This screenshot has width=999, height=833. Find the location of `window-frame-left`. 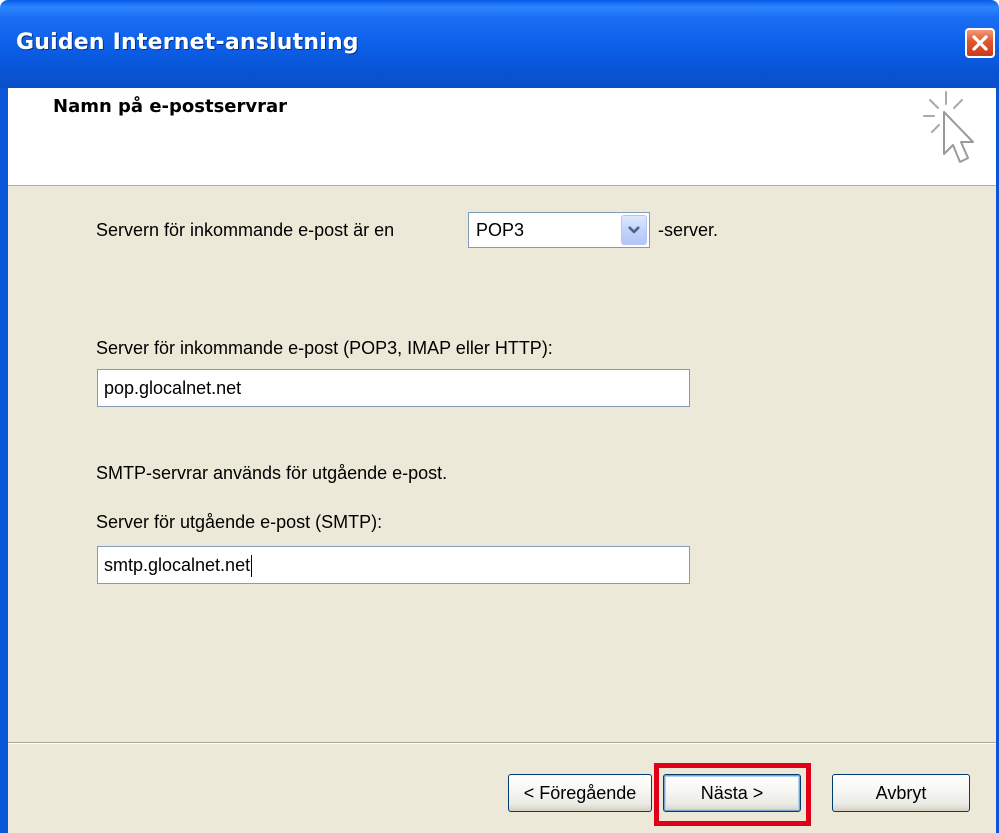

window-frame-left is located at coordinates (4, 460).